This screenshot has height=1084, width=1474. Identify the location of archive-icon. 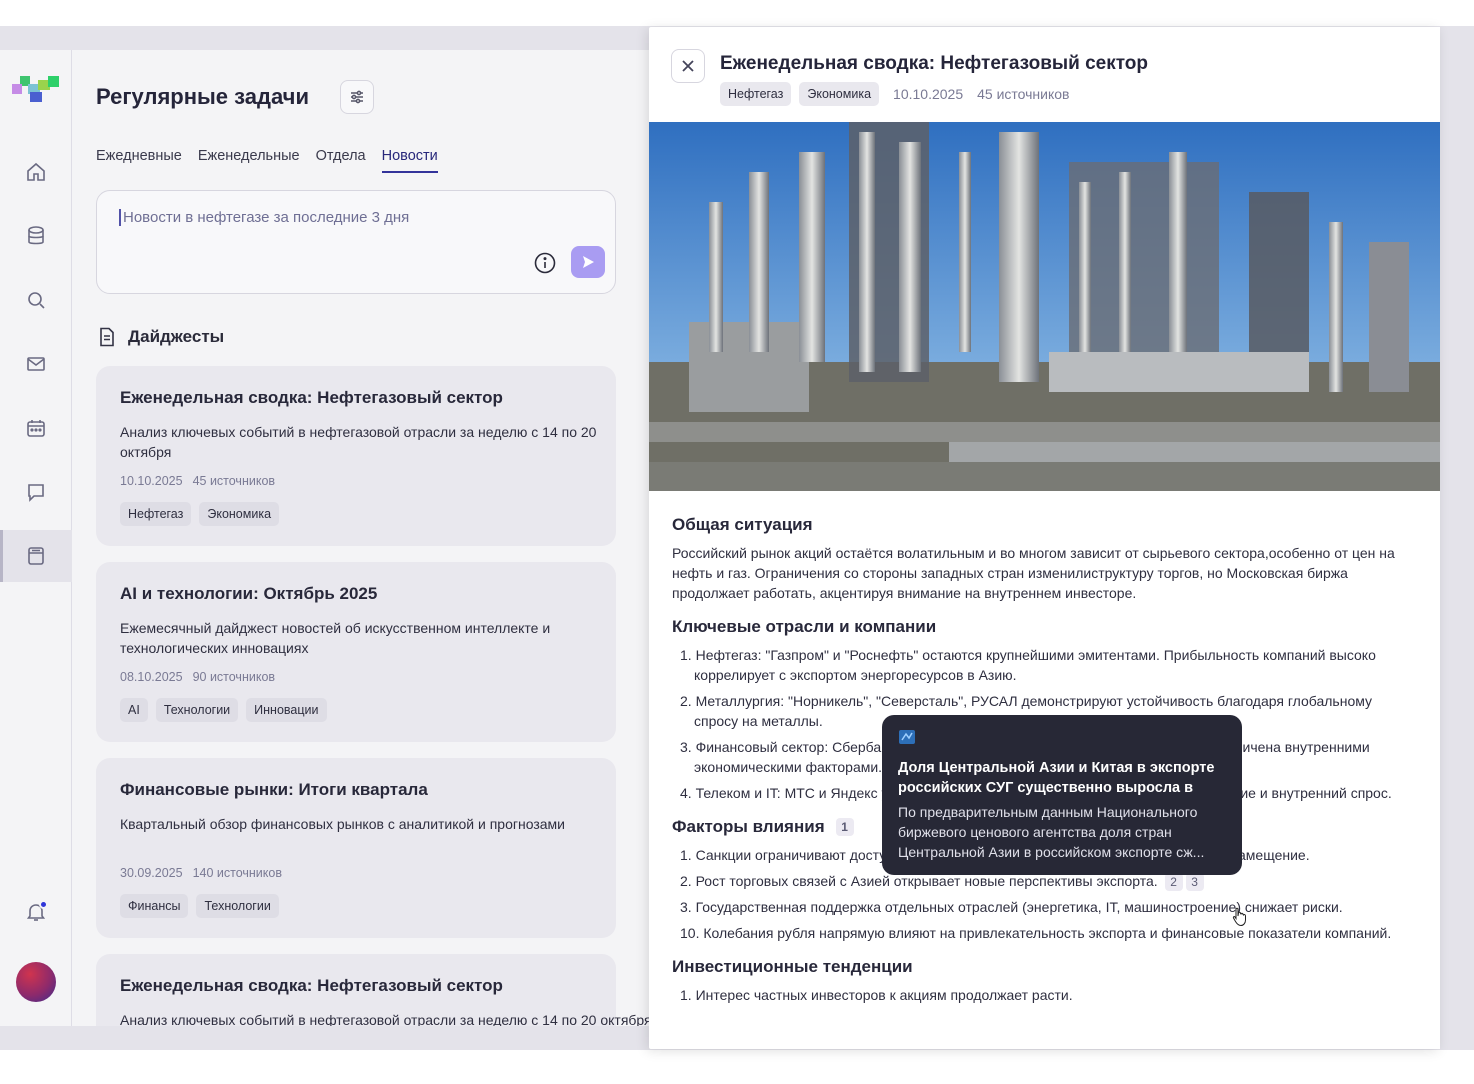
(36, 556).